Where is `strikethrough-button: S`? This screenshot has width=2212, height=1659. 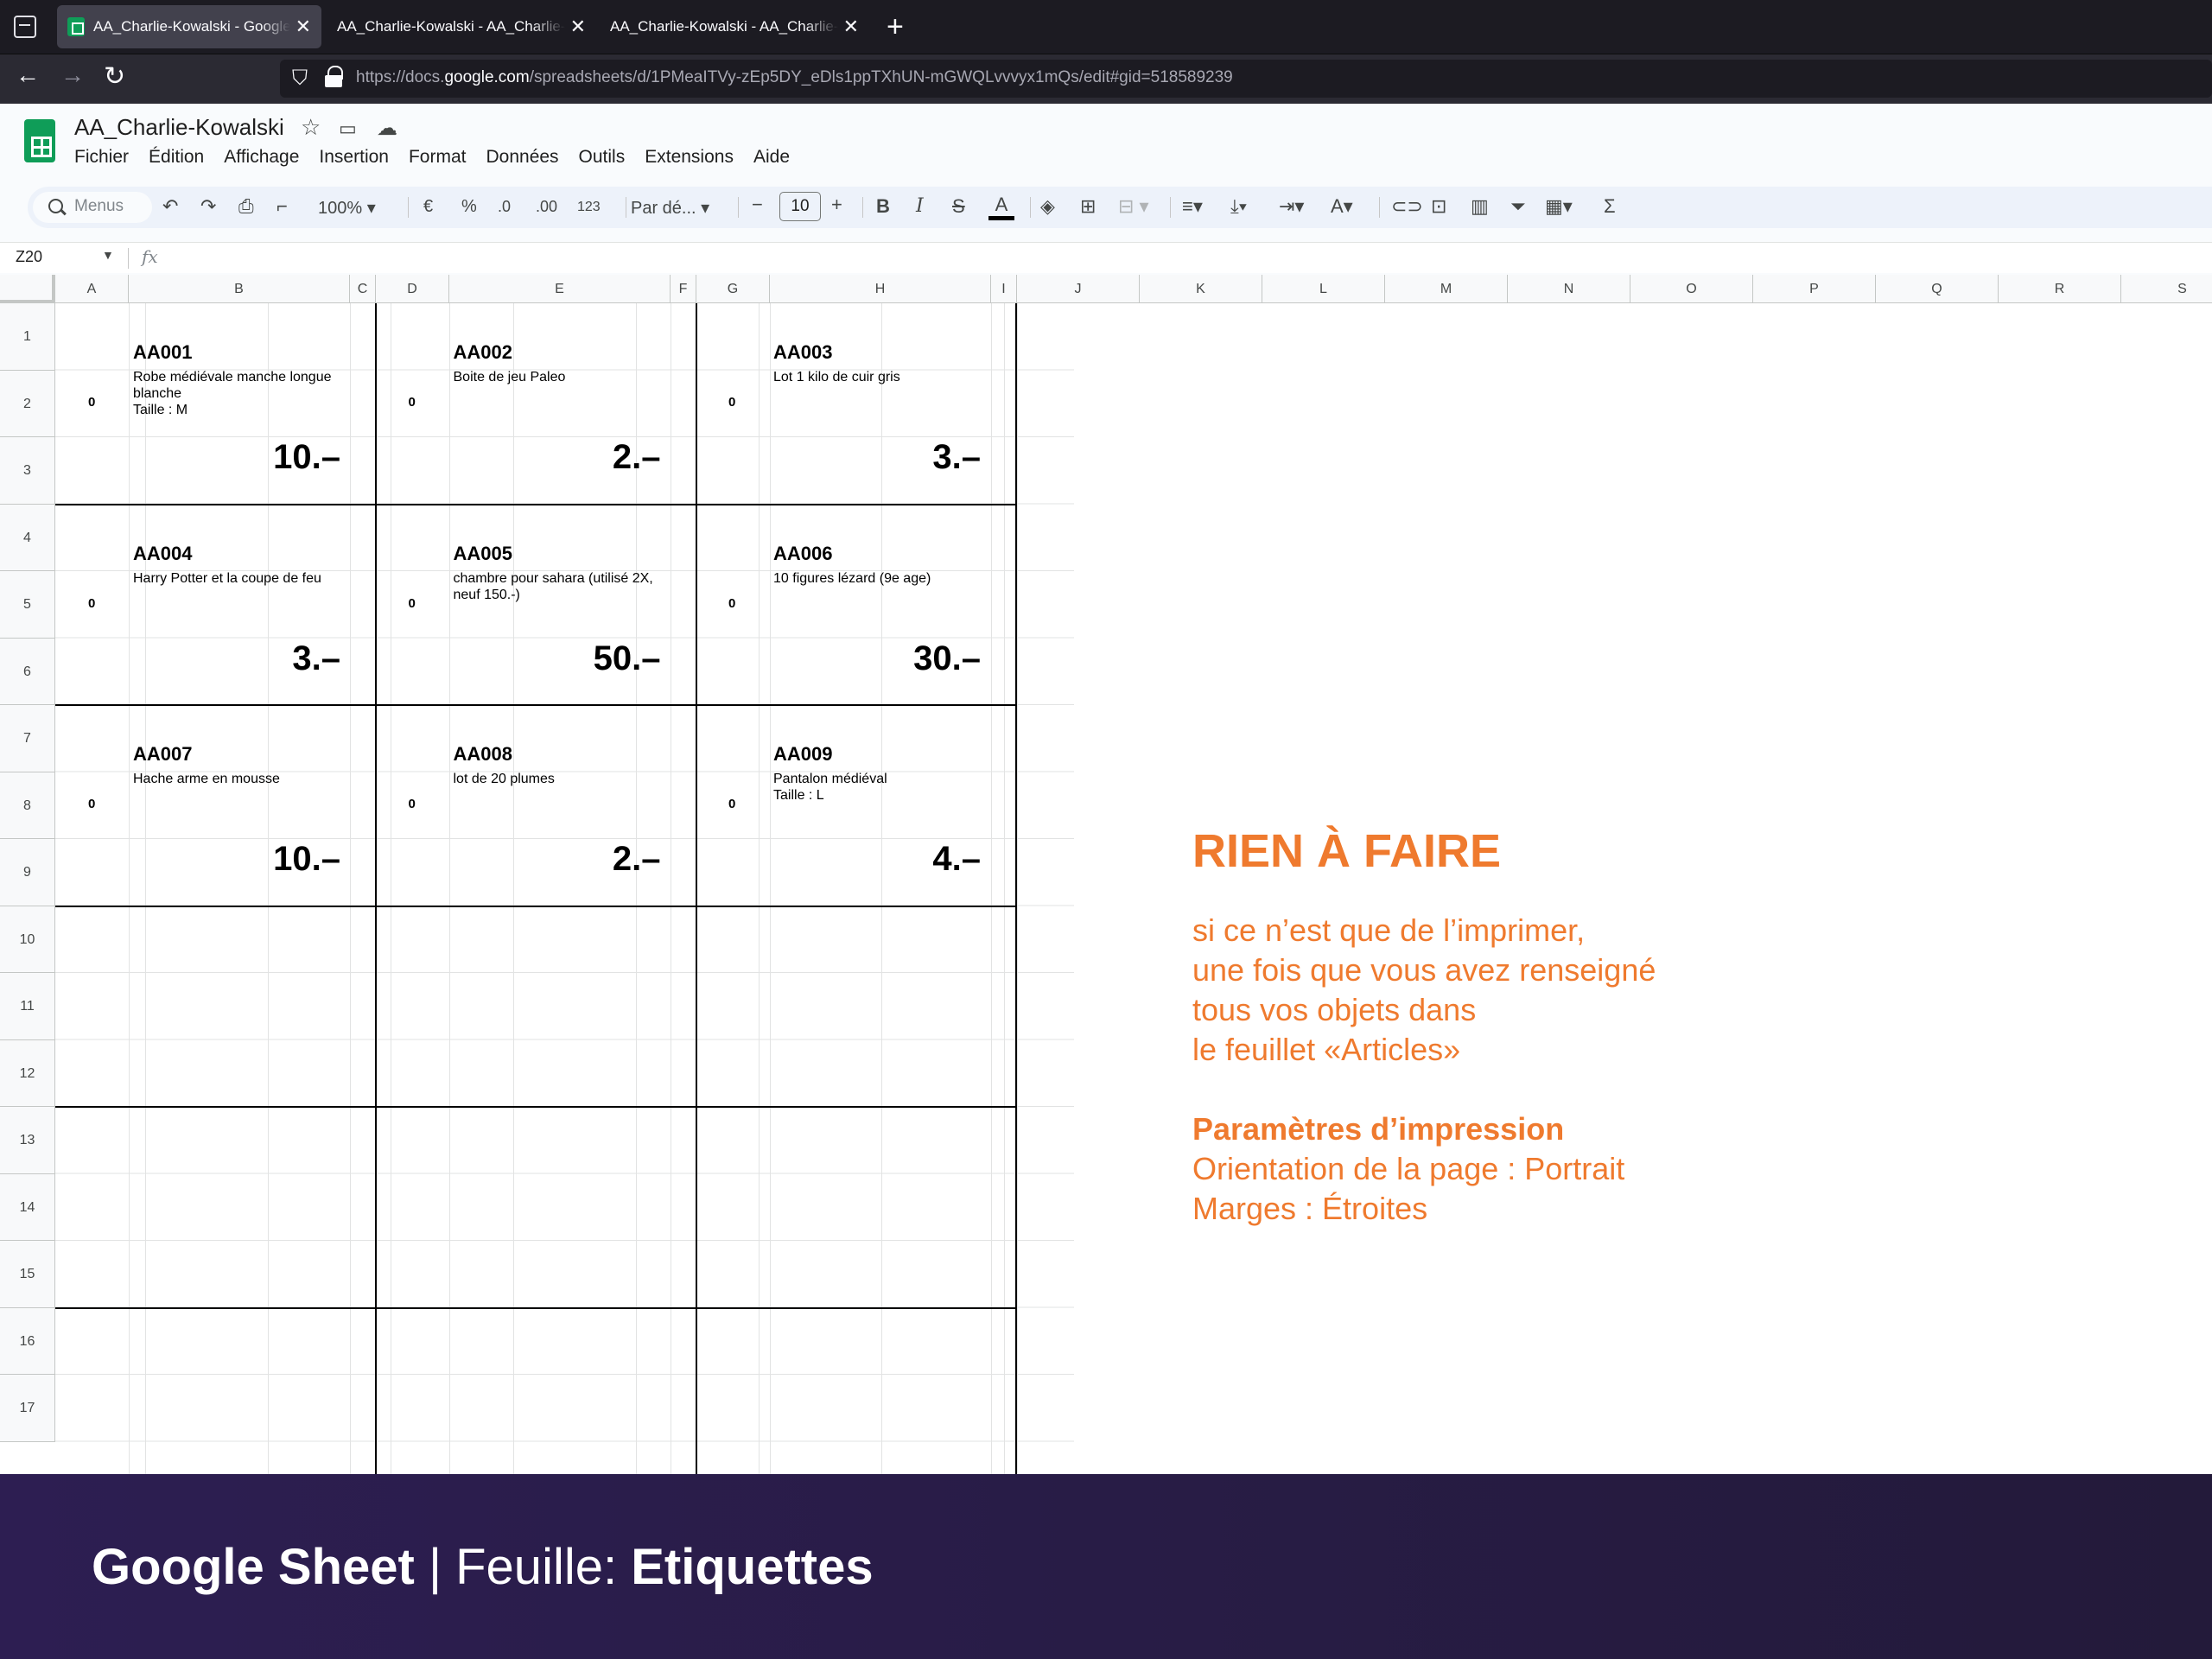
strikethrough-button: S is located at coordinates (959, 206).